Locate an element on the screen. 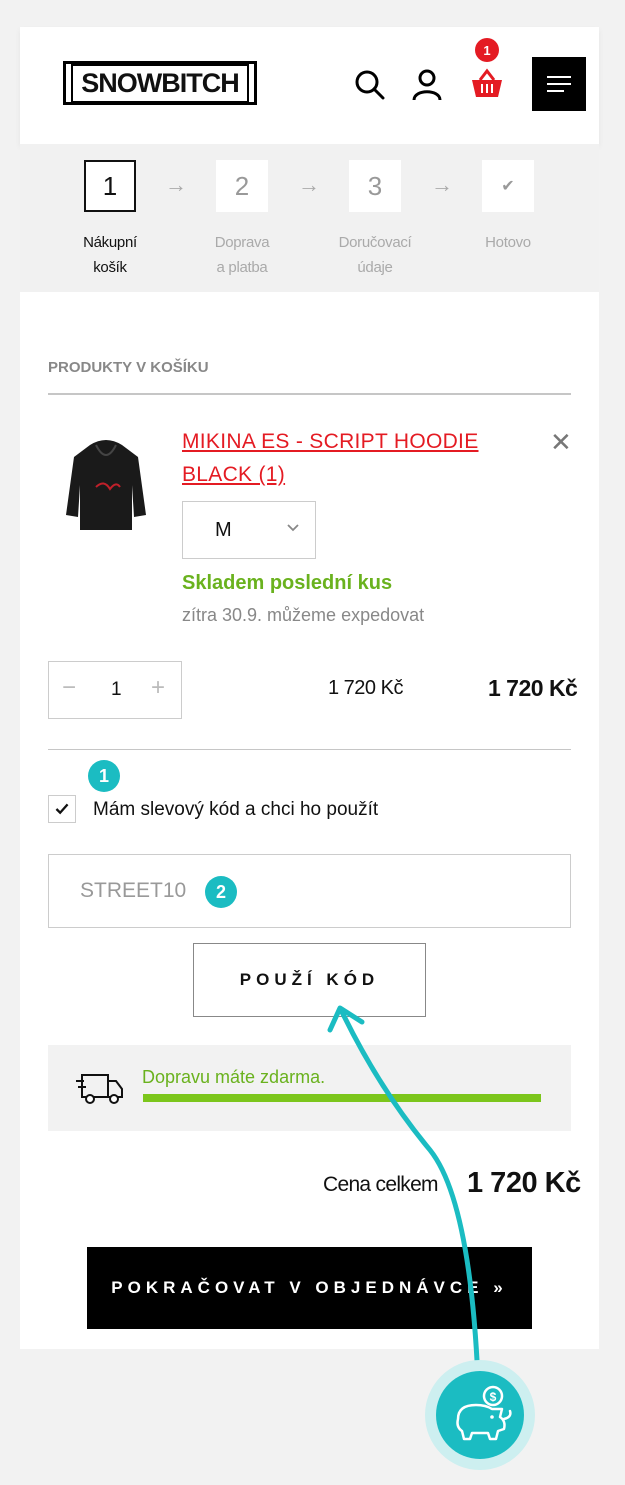  piggy-circle: $ is located at coordinates (480, 1415).